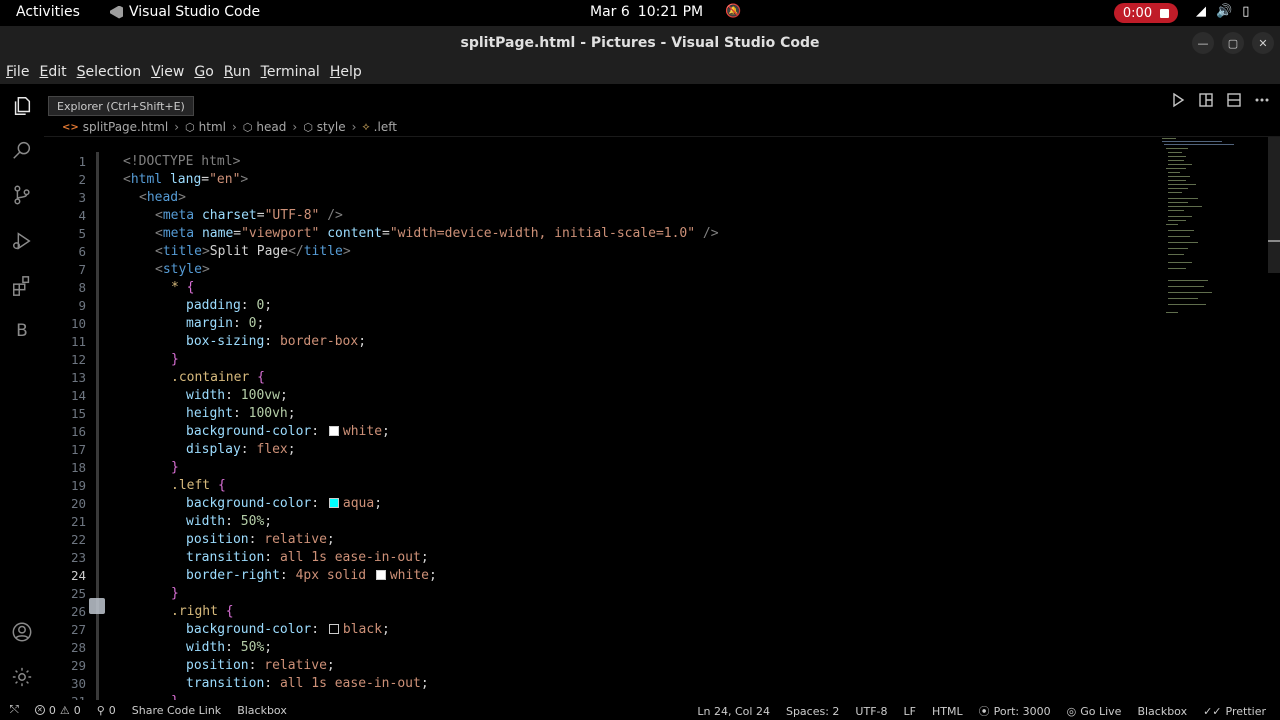 The image size is (1280, 720). What do you see at coordinates (55, 72) in the screenshot?
I see `menu-edit: Edit` at bounding box center [55, 72].